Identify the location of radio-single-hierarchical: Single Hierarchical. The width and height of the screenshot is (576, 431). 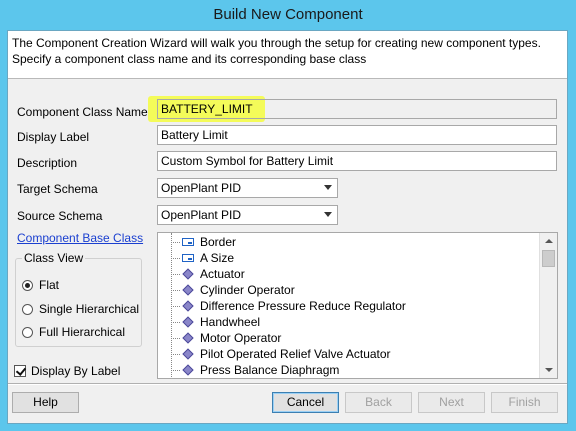
(80, 309).